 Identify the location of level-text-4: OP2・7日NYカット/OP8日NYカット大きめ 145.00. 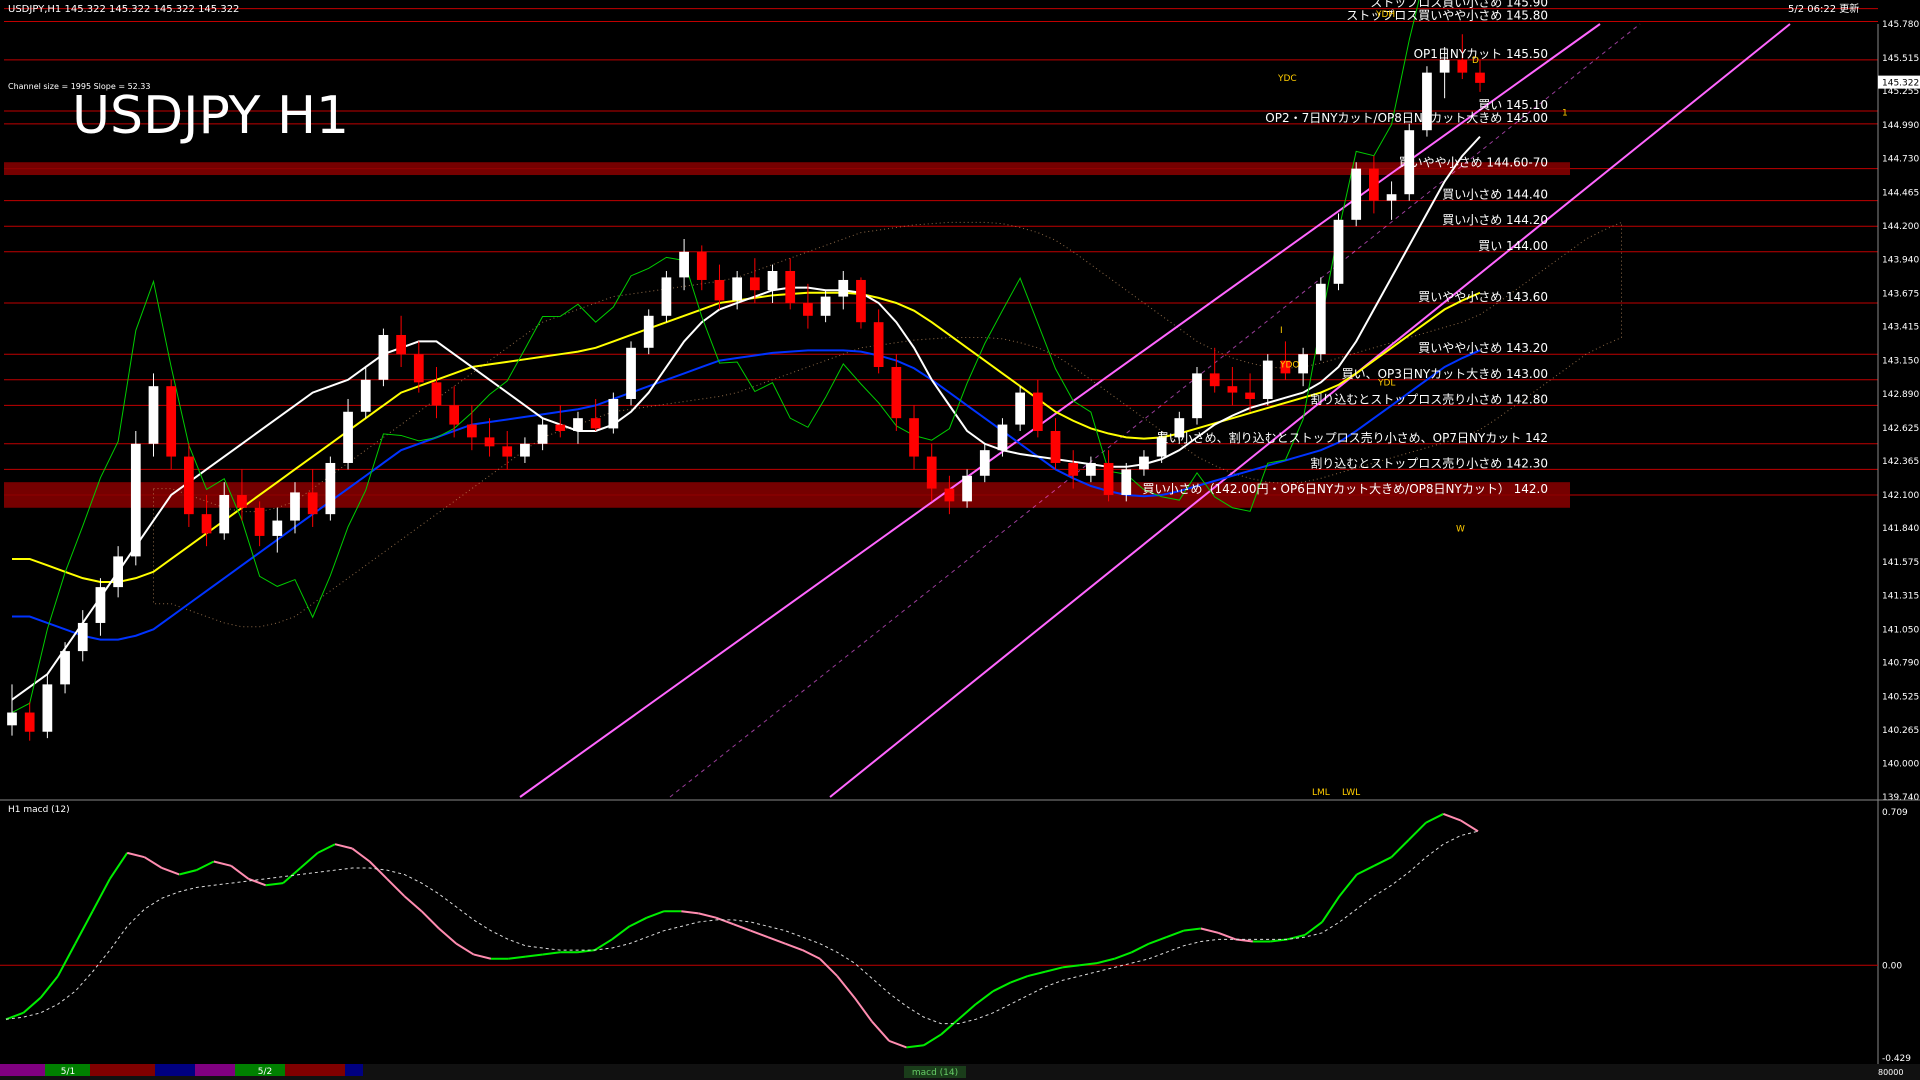
(1406, 118).